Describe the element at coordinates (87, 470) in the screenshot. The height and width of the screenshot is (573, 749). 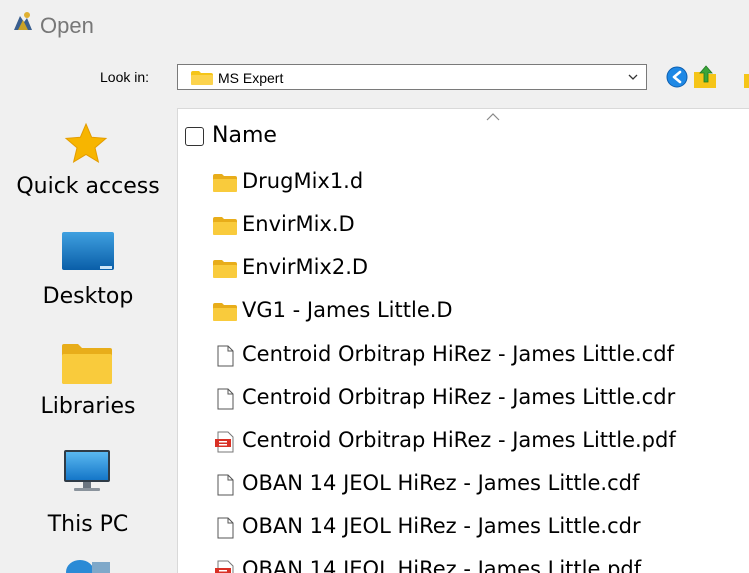
I see `computer-icon` at that location.